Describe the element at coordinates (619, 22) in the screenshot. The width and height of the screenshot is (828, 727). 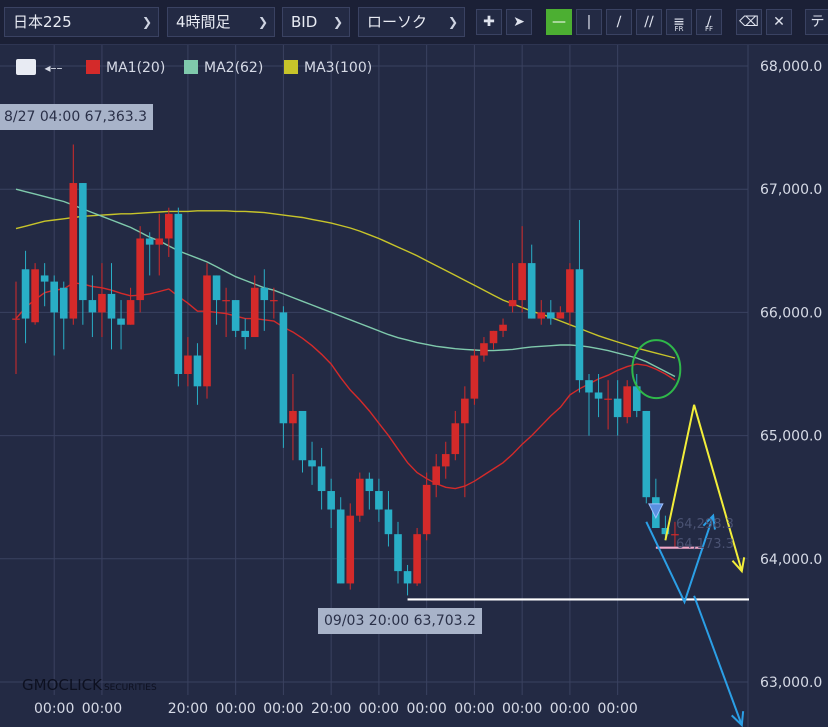
I see `trend-line-tool-button: ∕` at that location.